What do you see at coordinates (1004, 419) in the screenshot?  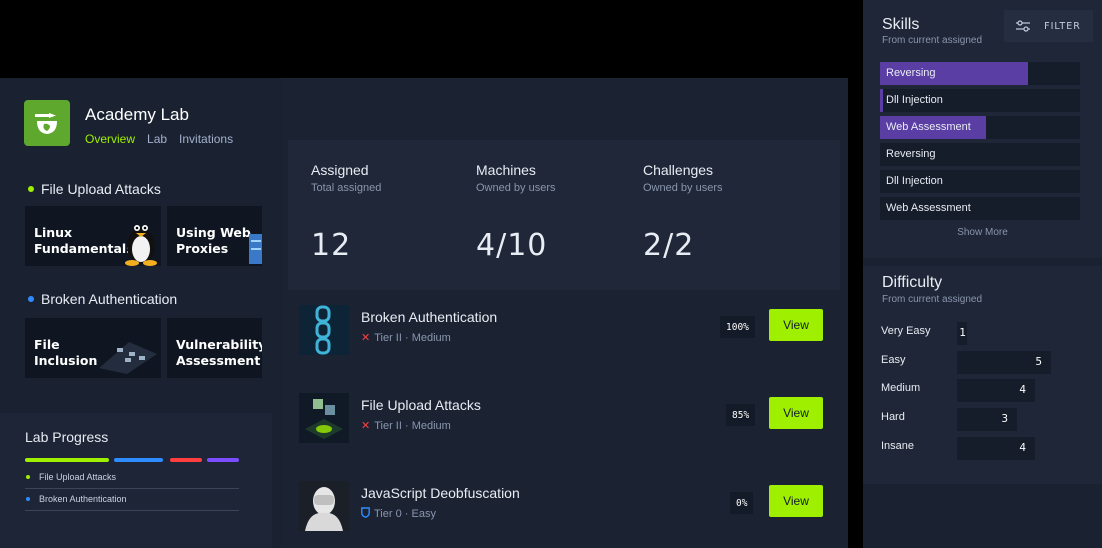 I see `difficulty-count: 3` at bounding box center [1004, 419].